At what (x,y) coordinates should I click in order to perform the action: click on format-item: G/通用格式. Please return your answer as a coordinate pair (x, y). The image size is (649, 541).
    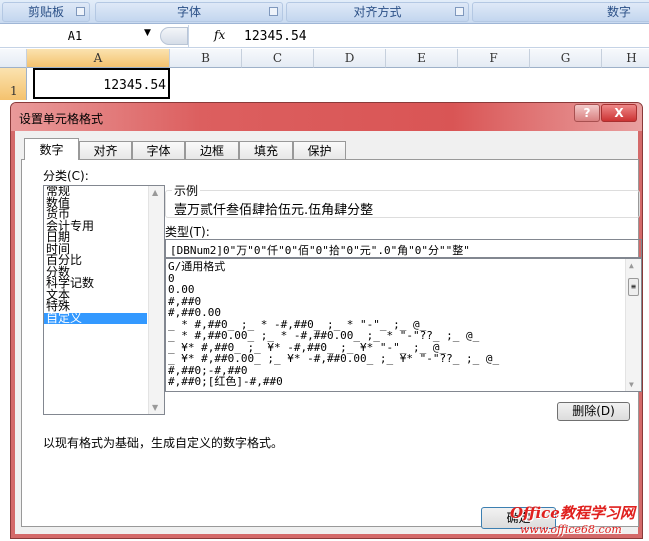
    Looking at the image, I should click on (403, 267).